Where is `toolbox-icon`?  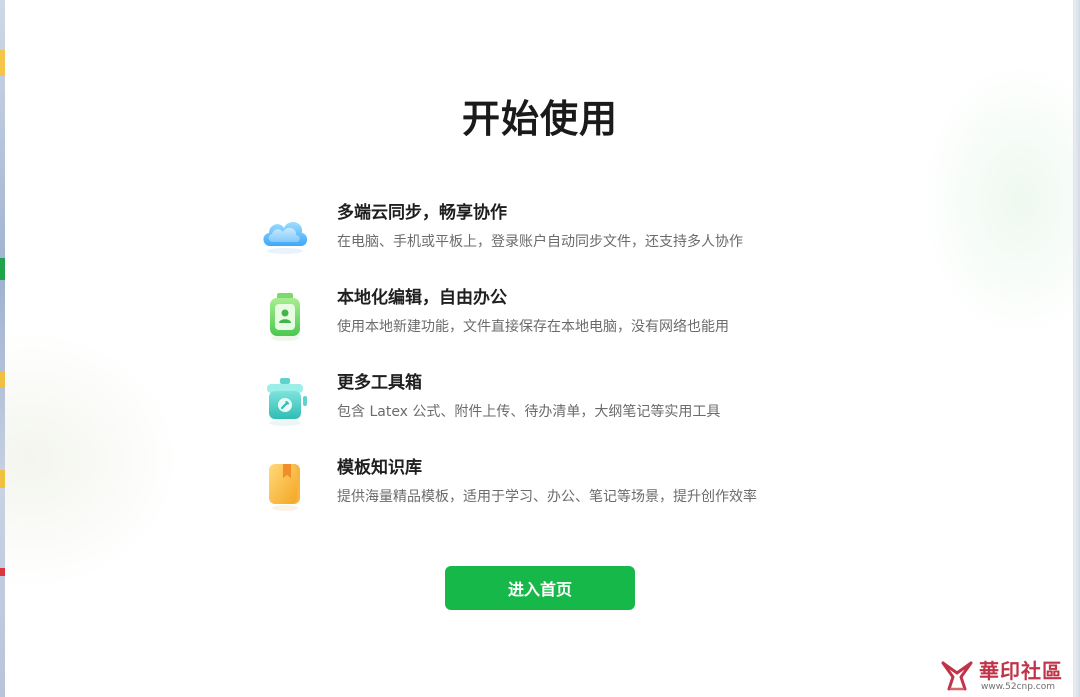 toolbox-icon is located at coordinates (285, 401).